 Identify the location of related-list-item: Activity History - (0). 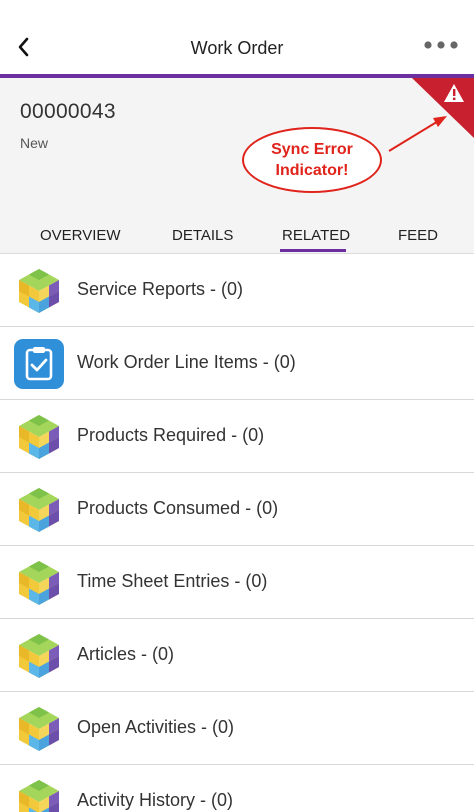
(237, 788).